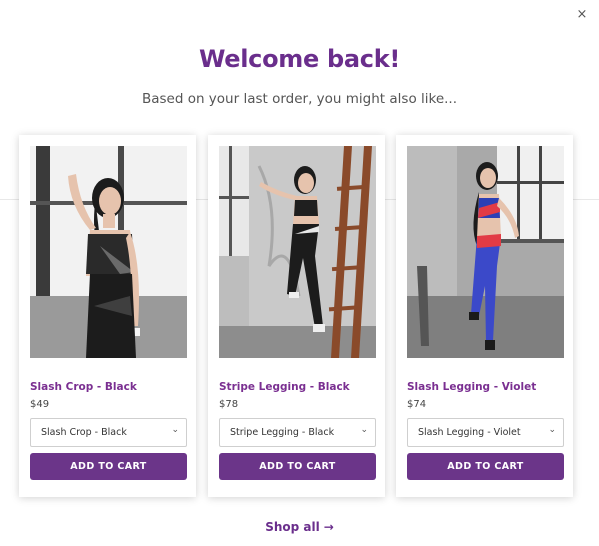 The height and width of the screenshot is (546, 599). I want to click on product-price: $49, so click(40, 404).